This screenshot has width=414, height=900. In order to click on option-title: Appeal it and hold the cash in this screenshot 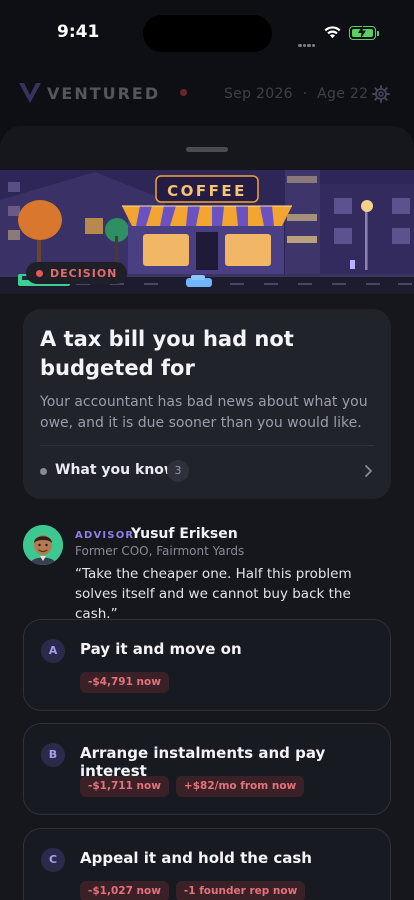, I will do `click(196, 858)`.